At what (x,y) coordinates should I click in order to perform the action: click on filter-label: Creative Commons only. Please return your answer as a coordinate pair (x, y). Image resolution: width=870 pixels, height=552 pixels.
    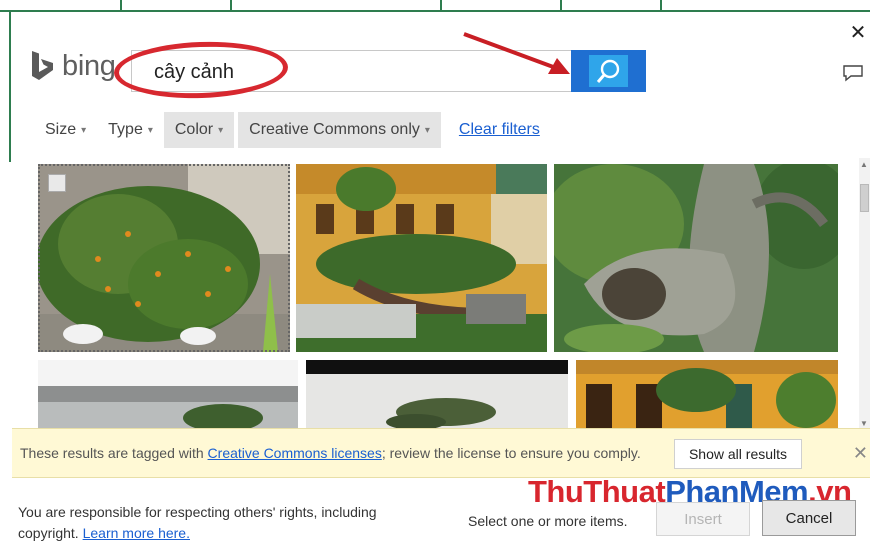
    Looking at the image, I should click on (334, 129).